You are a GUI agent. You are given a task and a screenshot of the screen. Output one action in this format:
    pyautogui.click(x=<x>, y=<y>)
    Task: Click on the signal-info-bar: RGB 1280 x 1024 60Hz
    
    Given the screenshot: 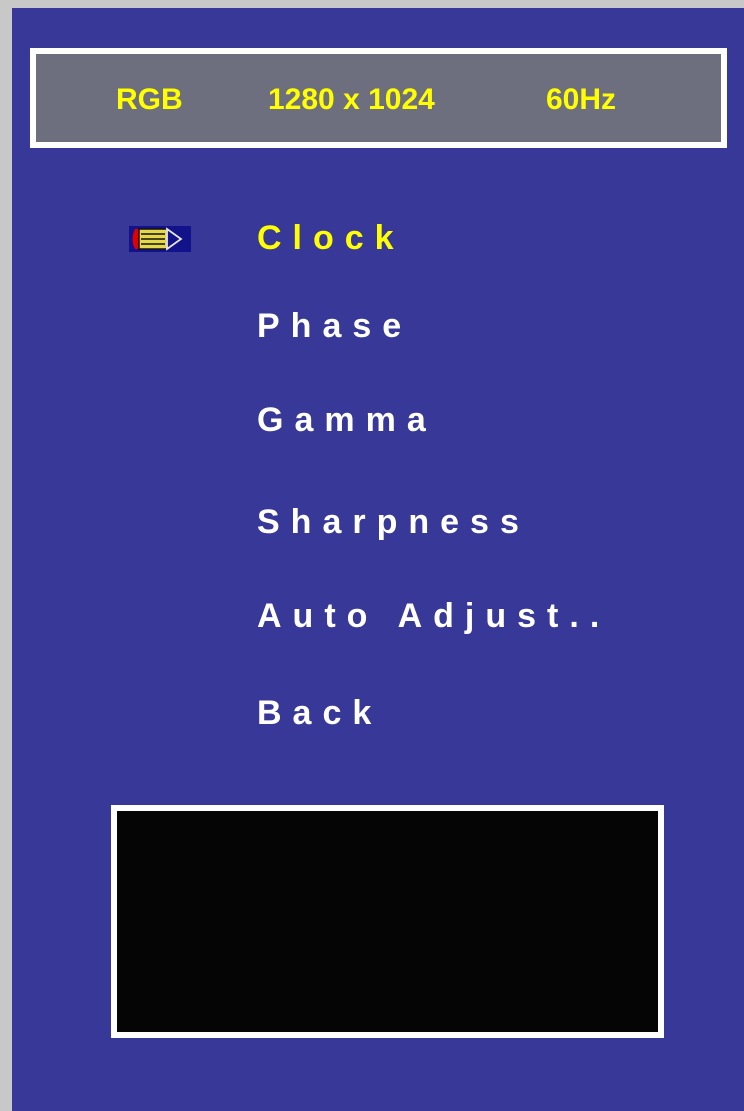 What is the action you would take?
    pyautogui.click(x=378, y=98)
    